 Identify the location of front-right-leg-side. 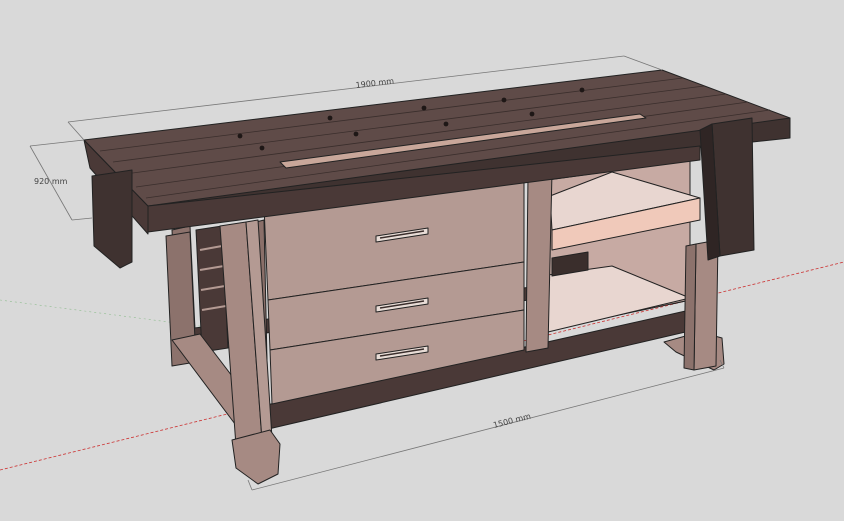
(690, 307).